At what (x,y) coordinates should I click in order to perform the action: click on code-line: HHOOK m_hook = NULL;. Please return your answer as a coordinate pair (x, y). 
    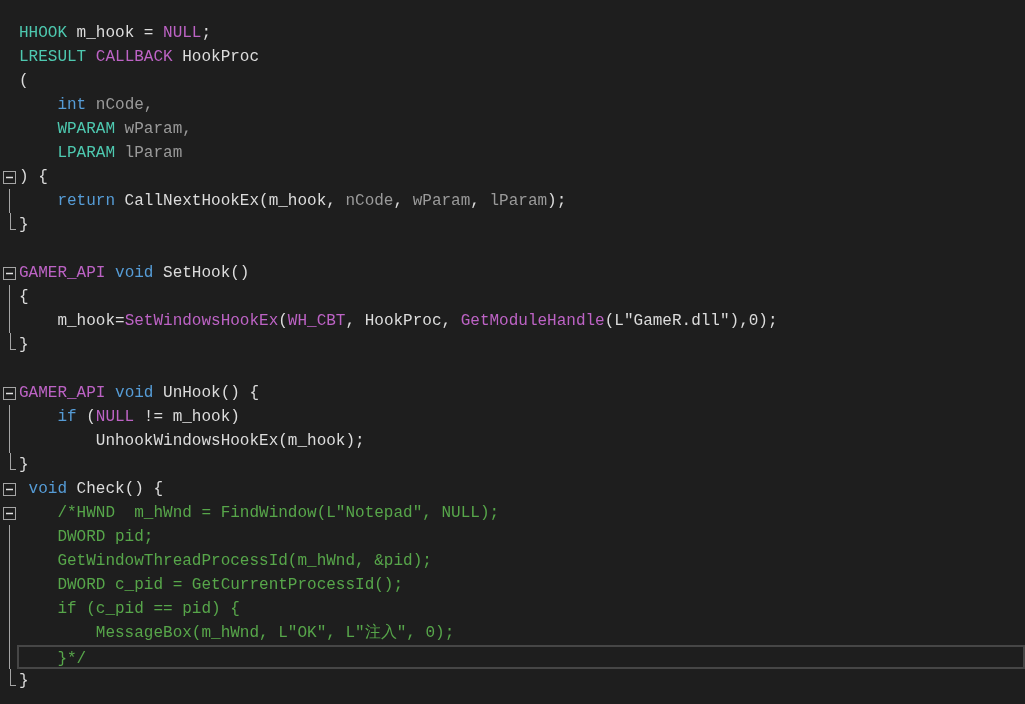
    Looking at the image, I should click on (115, 33).